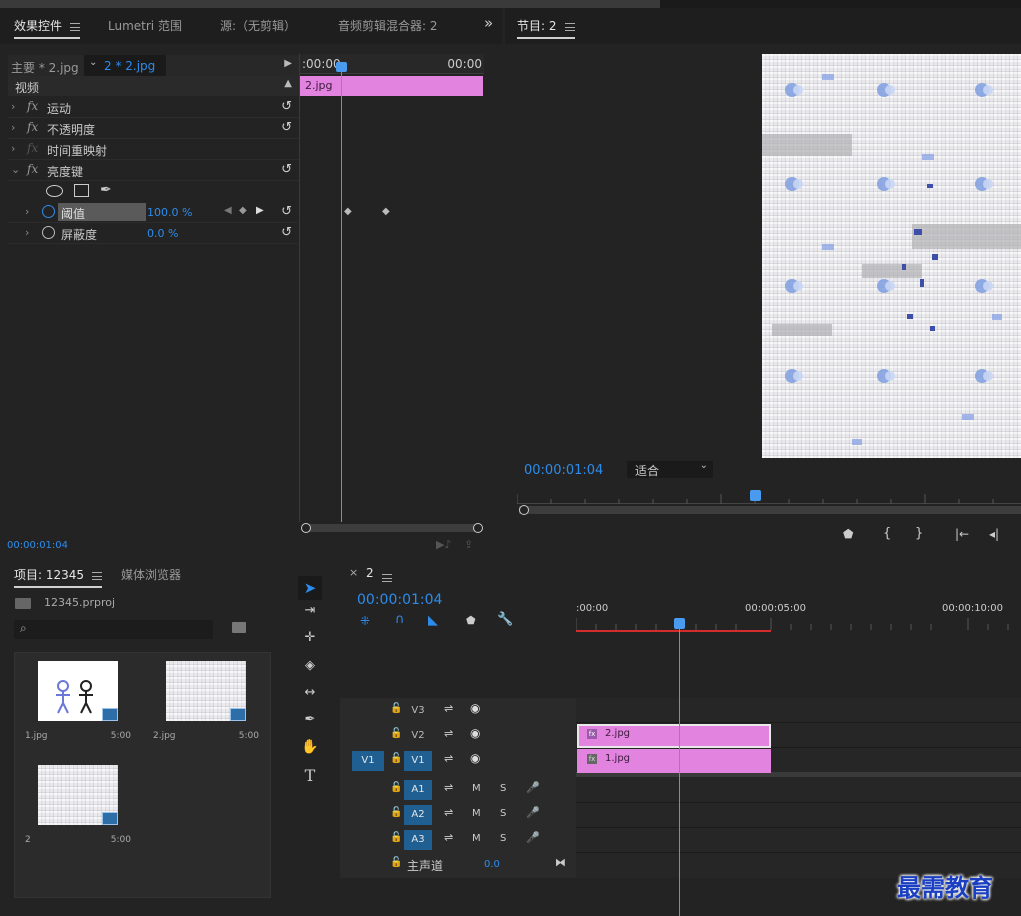 The height and width of the screenshot is (916, 1021). What do you see at coordinates (443, 544) in the screenshot?
I see `play-audio-icon: ▶♪` at bounding box center [443, 544].